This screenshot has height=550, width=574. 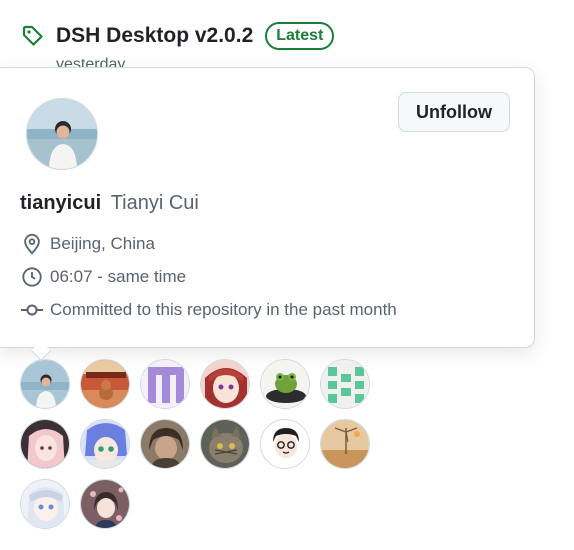 I want to click on hovercard-name: tianyicui Tianyi Cui, so click(x=109, y=203).